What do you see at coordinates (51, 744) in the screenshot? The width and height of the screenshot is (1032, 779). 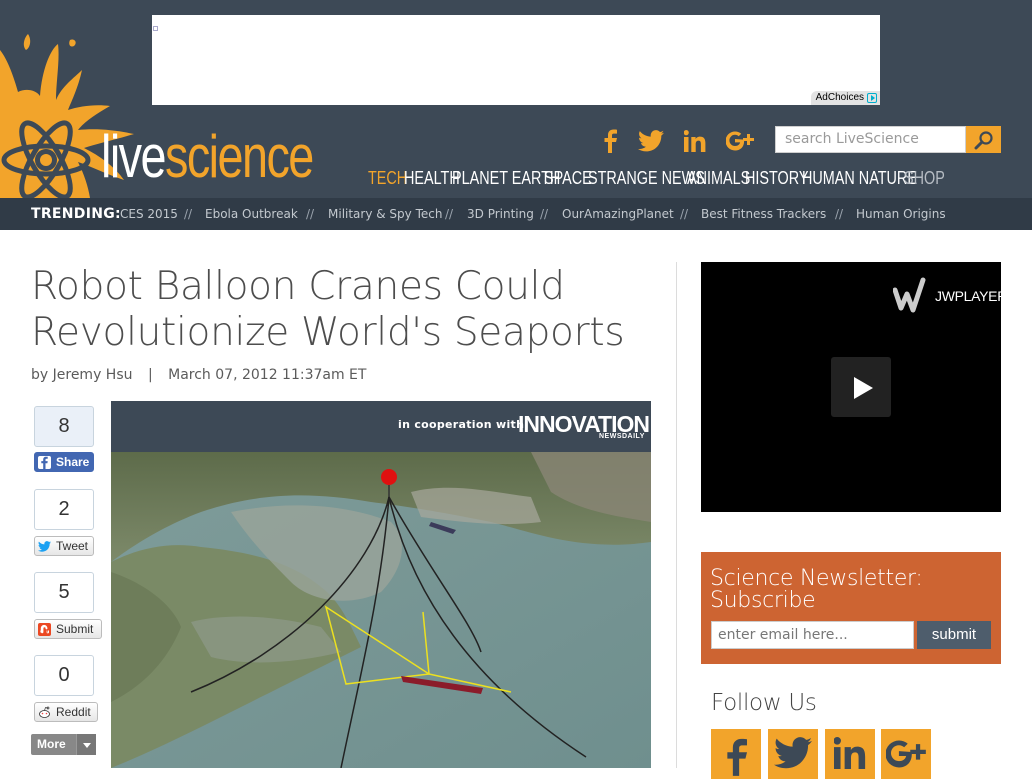 I see `more-label: More` at bounding box center [51, 744].